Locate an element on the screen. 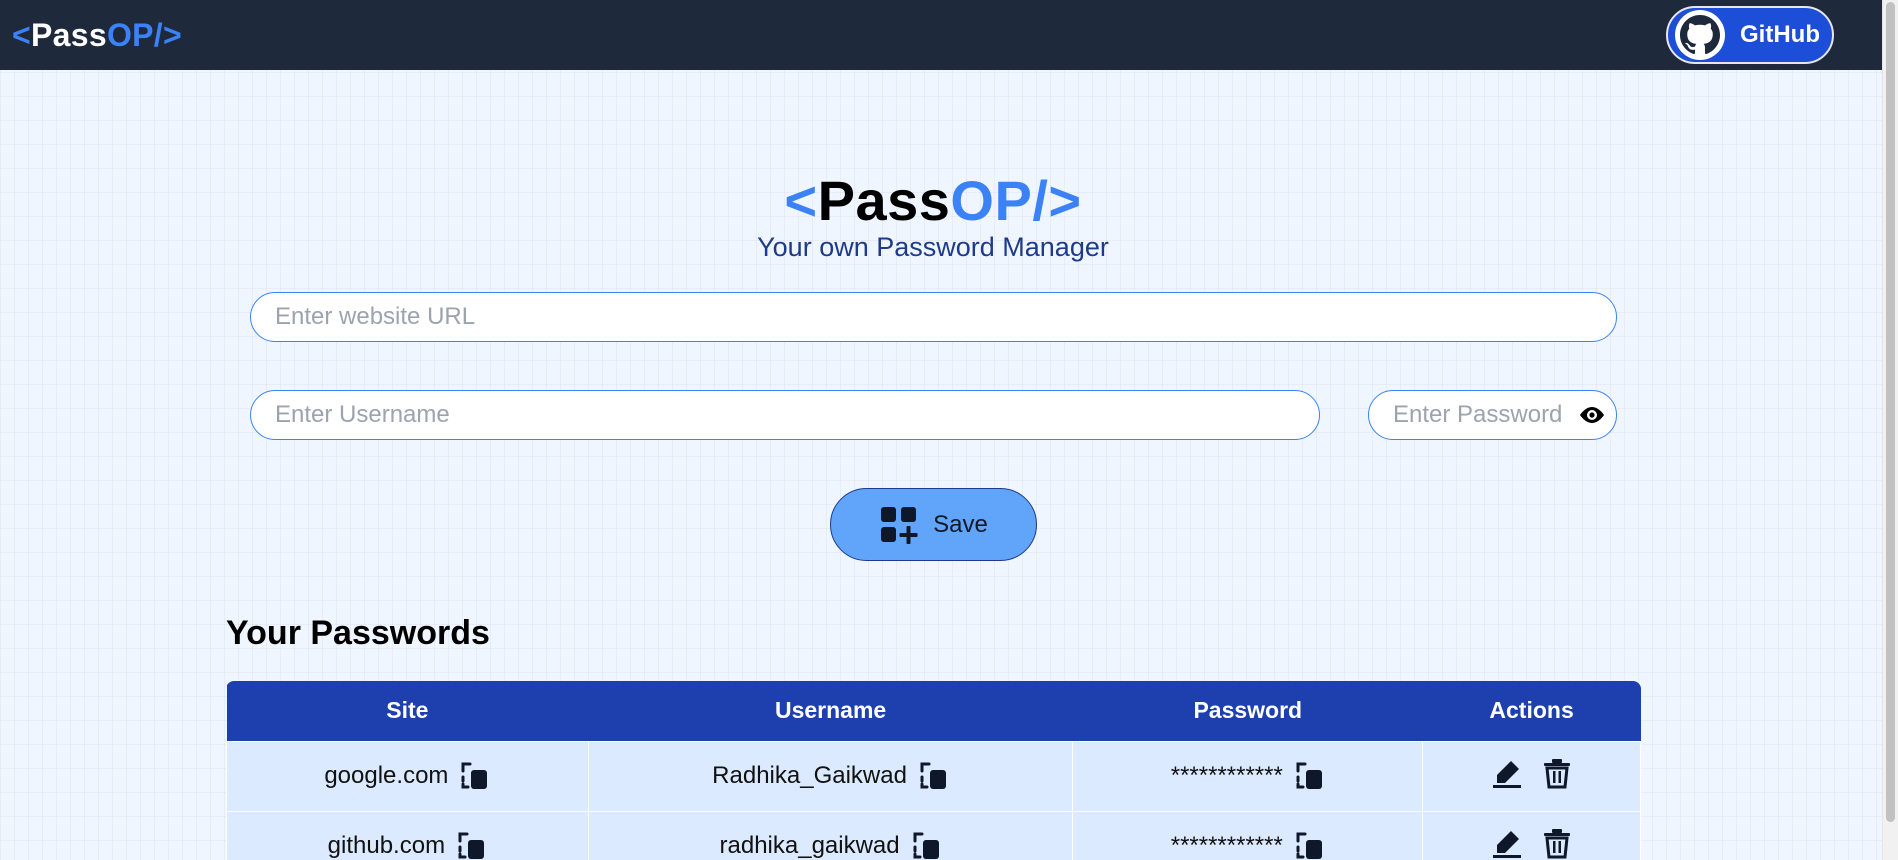 This screenshot has width=1898, height=860. site-cell: github.com is located at coordinates (407, 835).